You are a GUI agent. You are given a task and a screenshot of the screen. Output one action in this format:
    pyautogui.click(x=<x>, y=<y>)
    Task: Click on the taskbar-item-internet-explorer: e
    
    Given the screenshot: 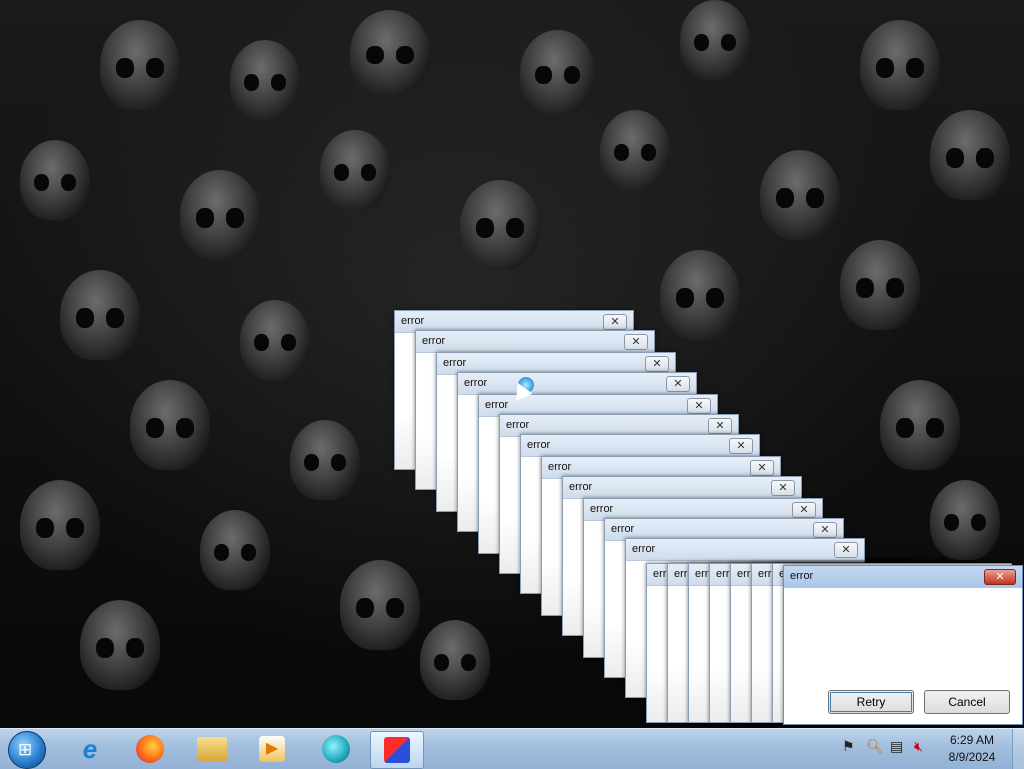 What is the action you would take?
    pyautogui.click(x=90, y=749)
    